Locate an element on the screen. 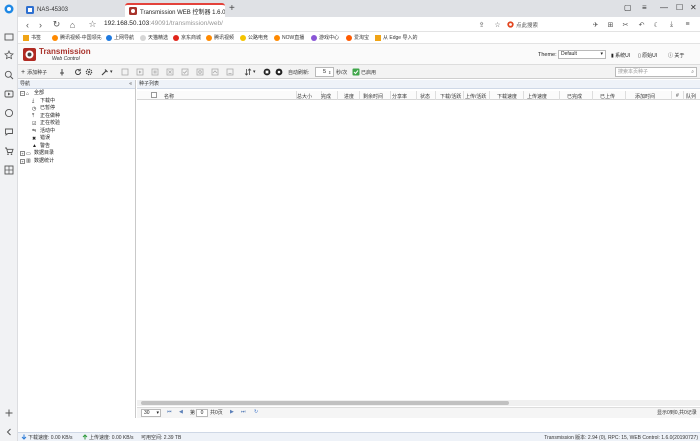 The width and height of the screenshot is (700, 441). apps-icon is located at coordinates (9, 170).